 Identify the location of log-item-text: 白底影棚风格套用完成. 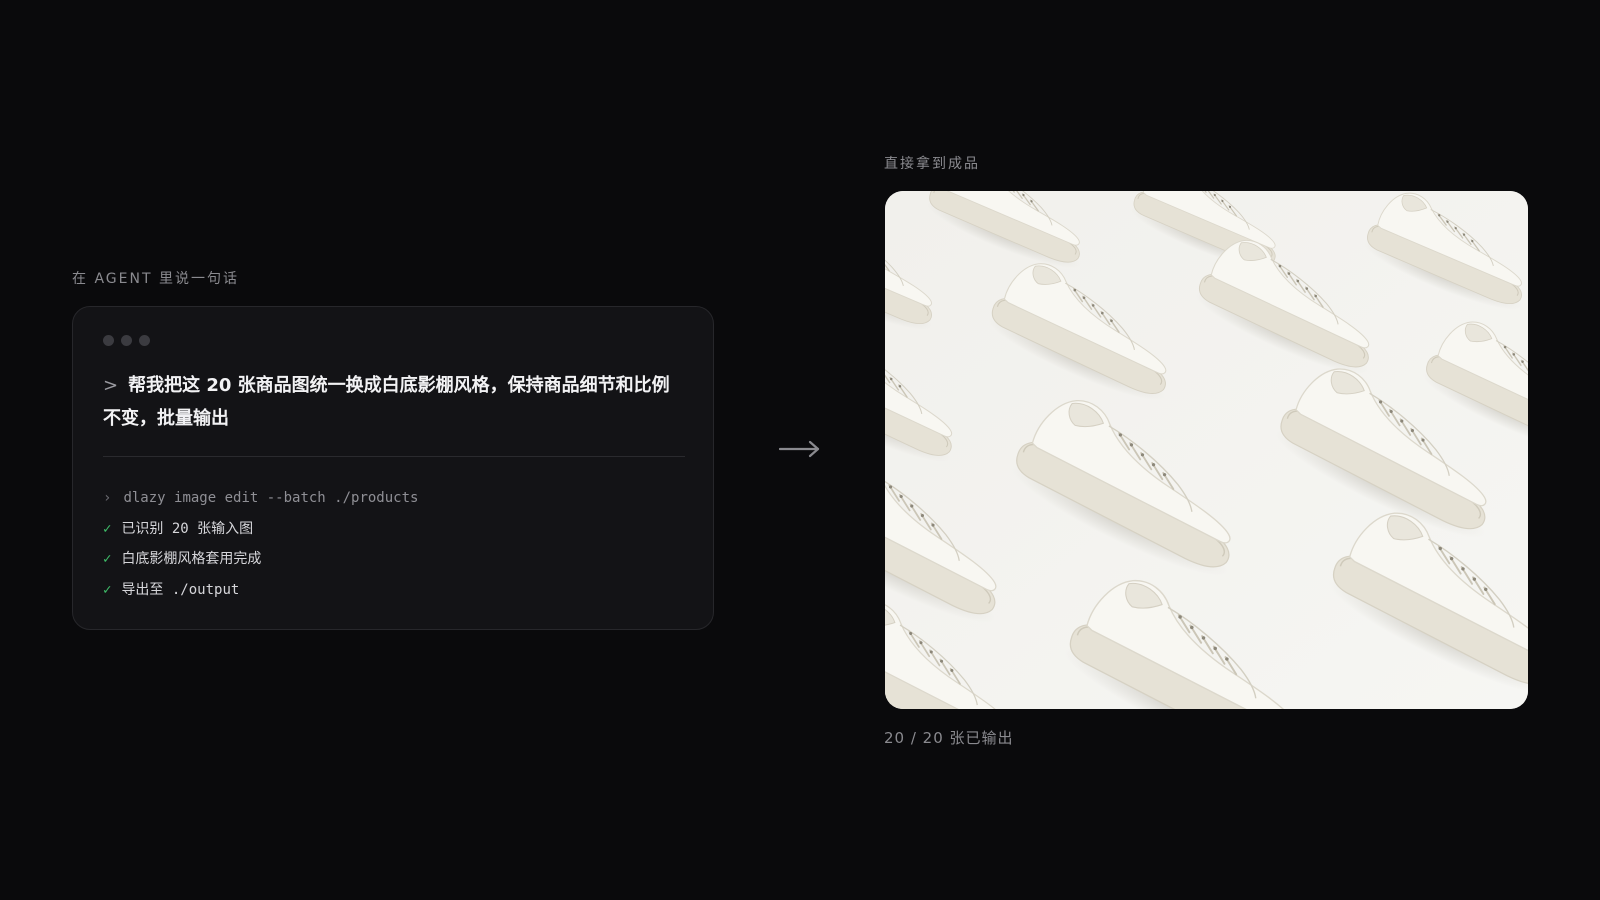
(191, 559).